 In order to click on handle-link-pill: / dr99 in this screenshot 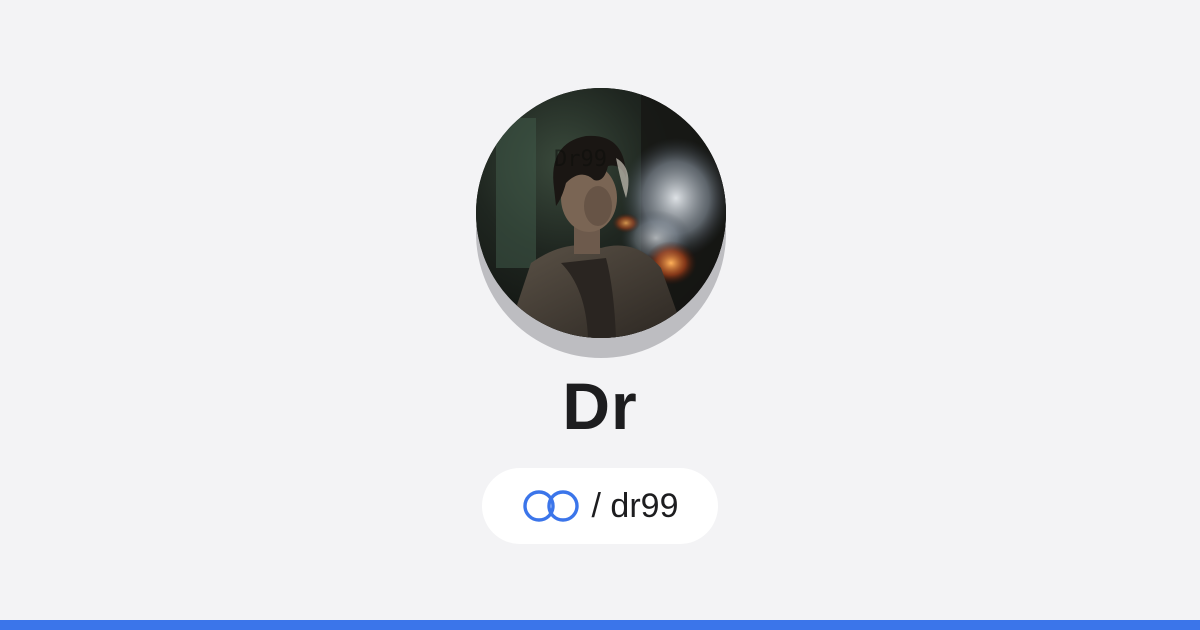, I will do `click(600, 506)`.